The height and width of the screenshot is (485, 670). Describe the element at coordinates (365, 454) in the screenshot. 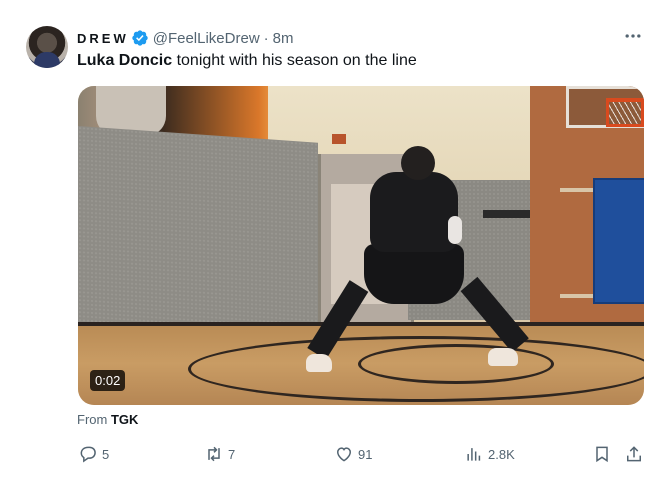

I see `like-count: 91` at that location.